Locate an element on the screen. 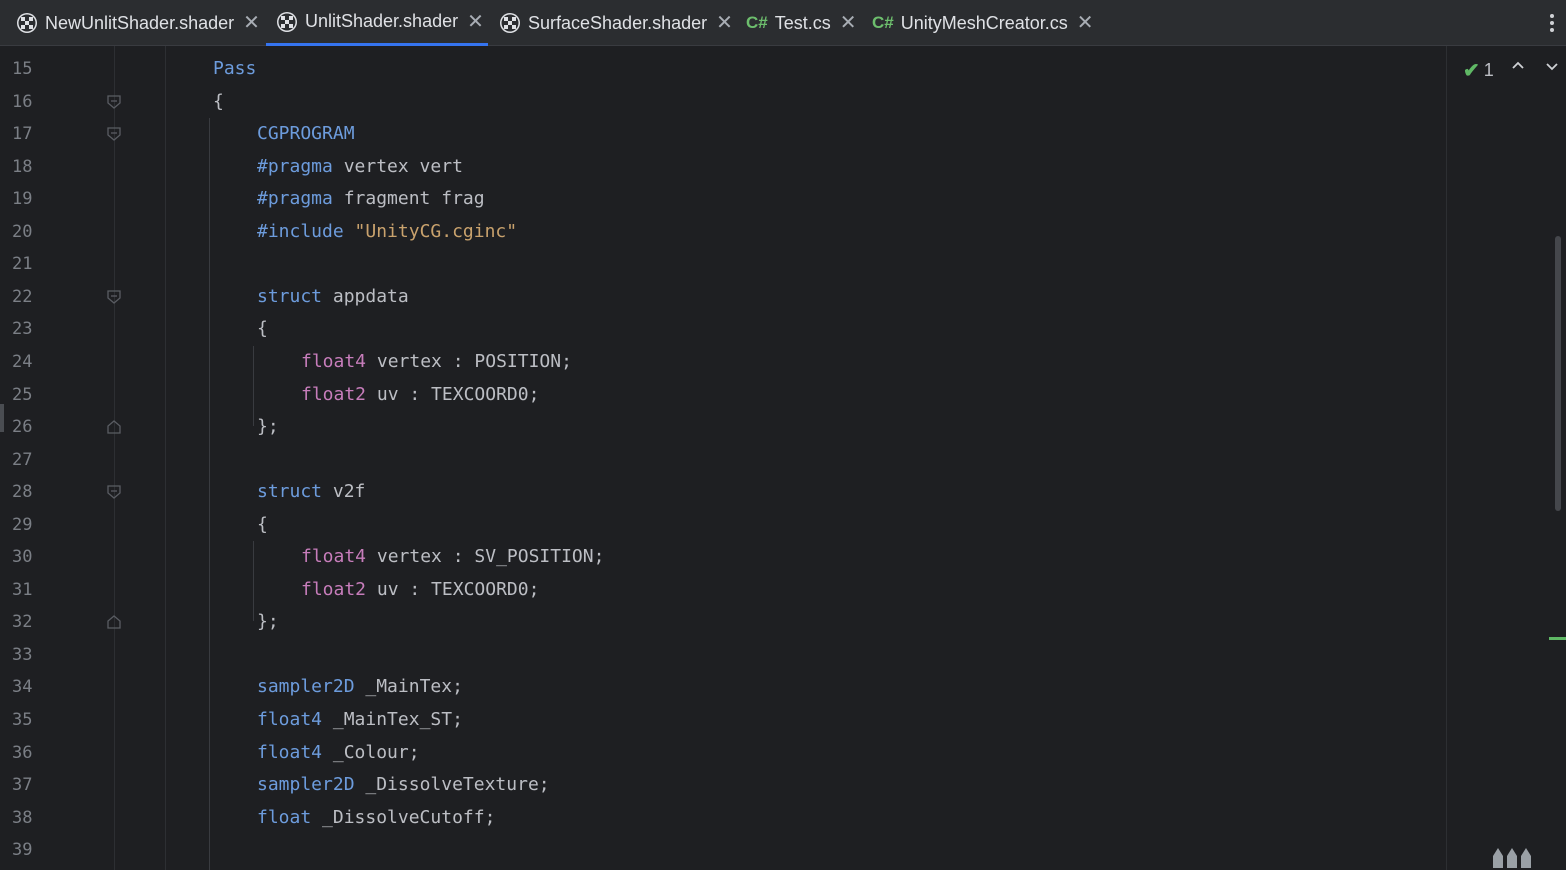 The height and width of the screenshot is (870, 1566). line-number: 25 is located at coordinates (22, 394).